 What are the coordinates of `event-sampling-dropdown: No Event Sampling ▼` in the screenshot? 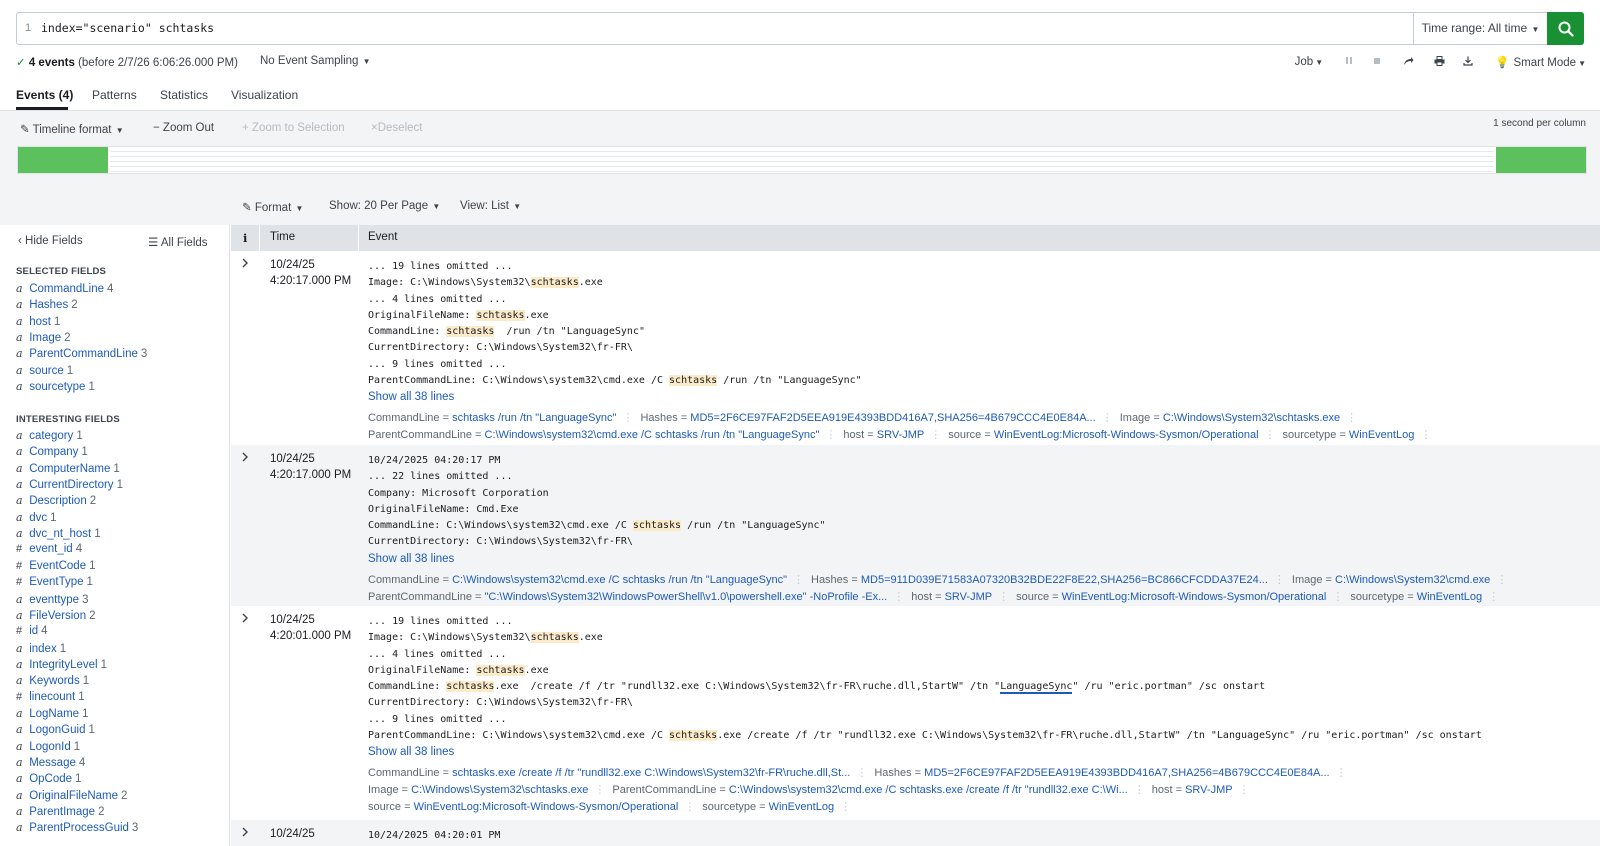 It's located at (315, 61).